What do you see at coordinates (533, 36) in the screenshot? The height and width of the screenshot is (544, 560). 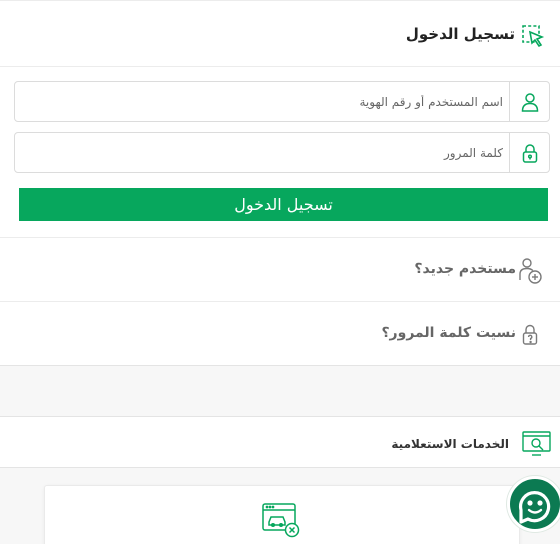 I see `cursor-click-icon` at bounding box center [533, 36].